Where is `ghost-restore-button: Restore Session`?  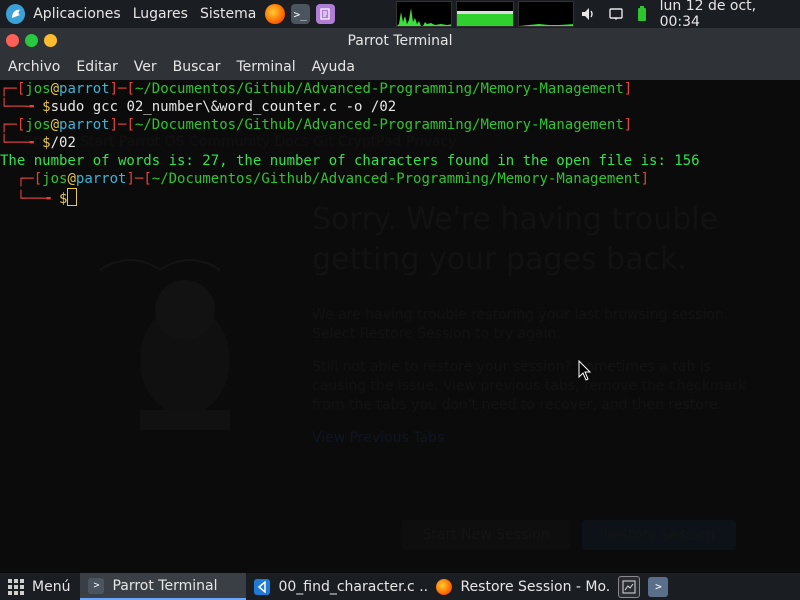 ghost-restore-button: Restore Session is located at coordinates (659, 535).